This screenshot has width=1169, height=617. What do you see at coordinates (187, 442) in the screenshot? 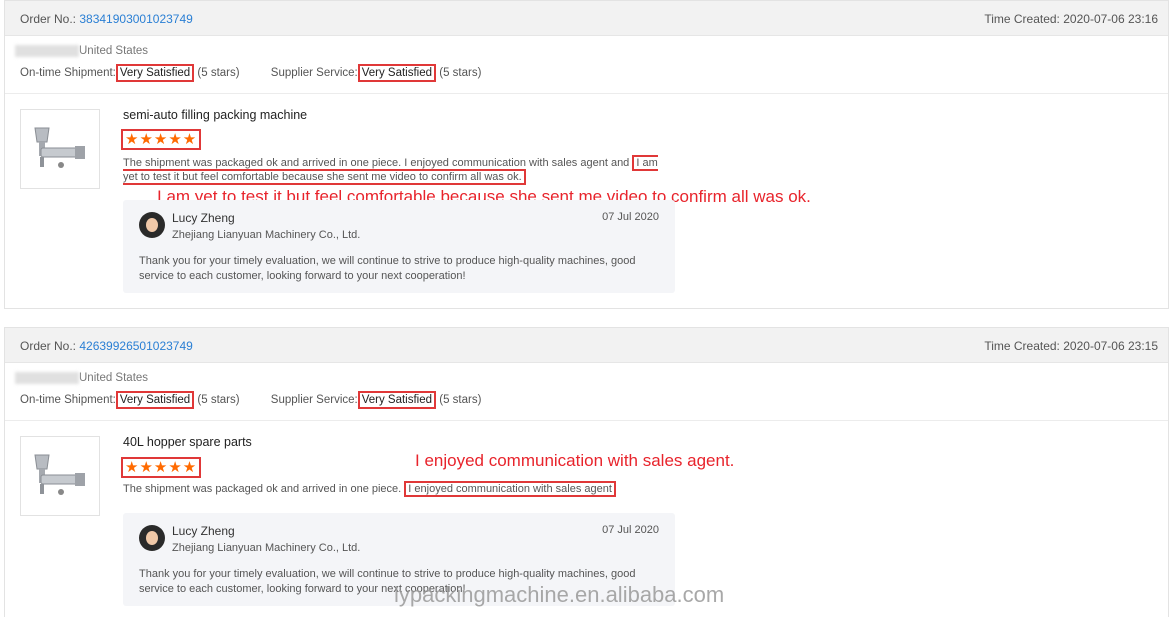
I see `product-name: 40L hopper spare parts` at bounding box center [187, 442].